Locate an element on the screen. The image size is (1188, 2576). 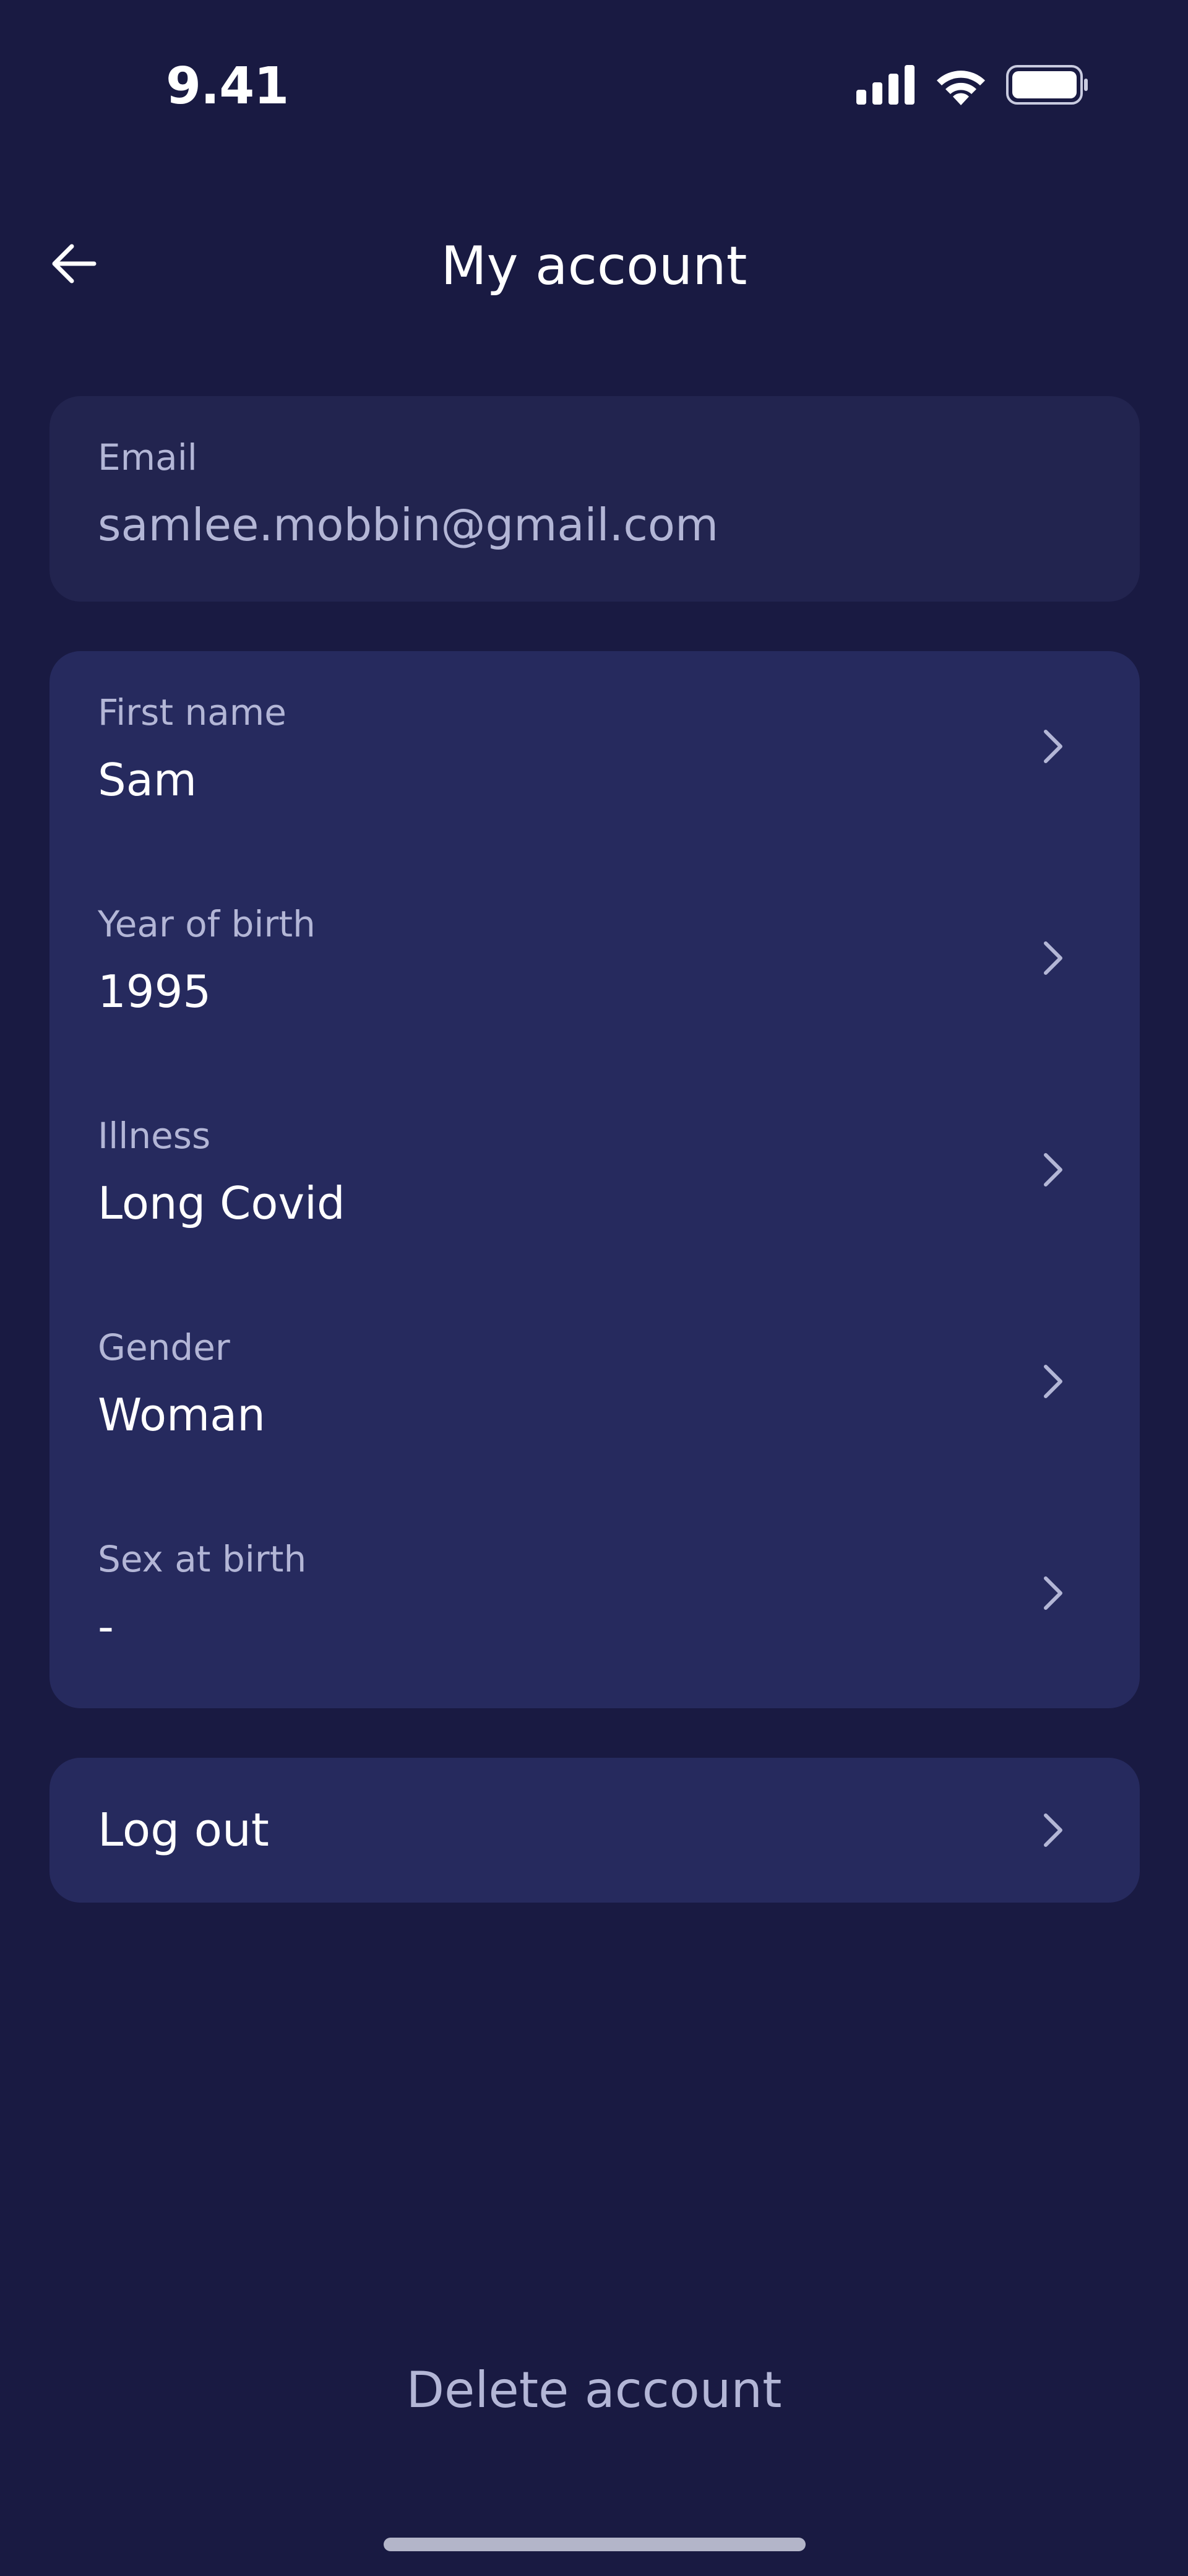
detail-row-year-of-birth: Year of birth 1995 is located at coordinates (595, 1012).